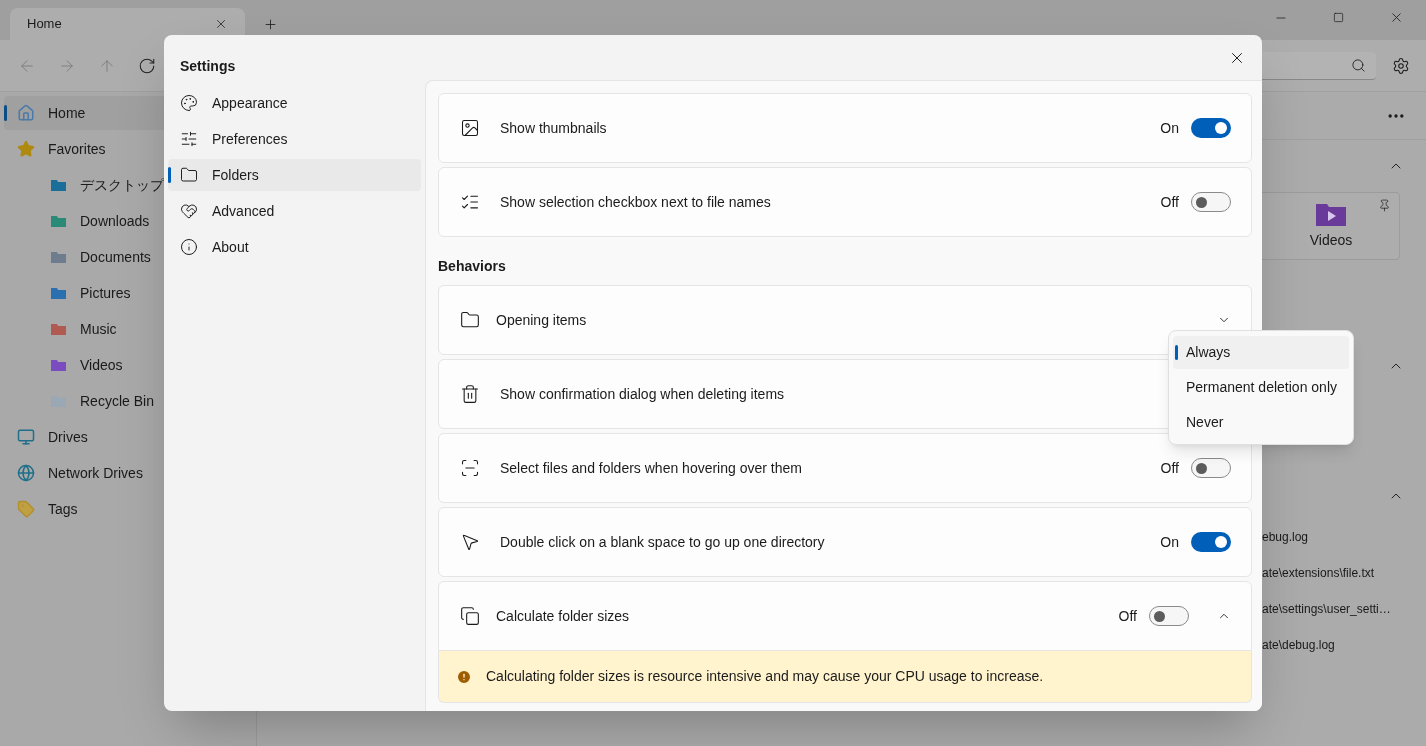 The height and width of the screenshot is (746, 1426). What do you see at coordinates (208, 66) in the screenshot?
I see `dialog-title: Settings` at bounding box center [208, 66].